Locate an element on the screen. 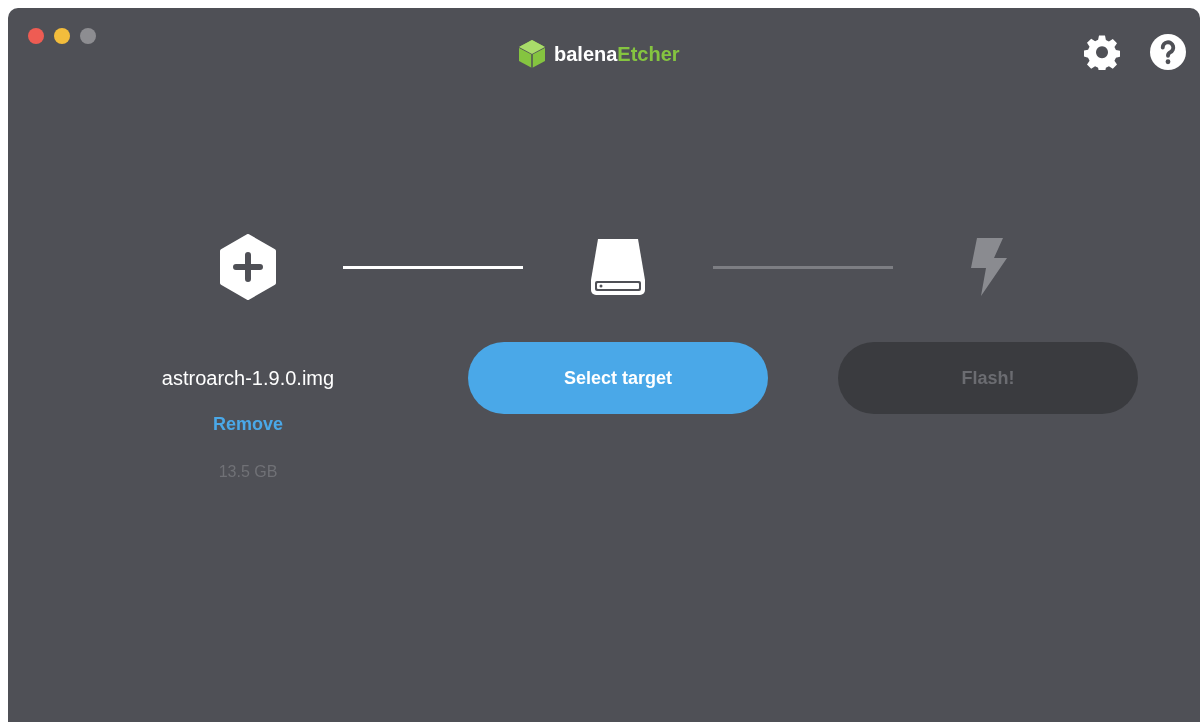  remove-link: Remove is located at coordinates (247, 424).